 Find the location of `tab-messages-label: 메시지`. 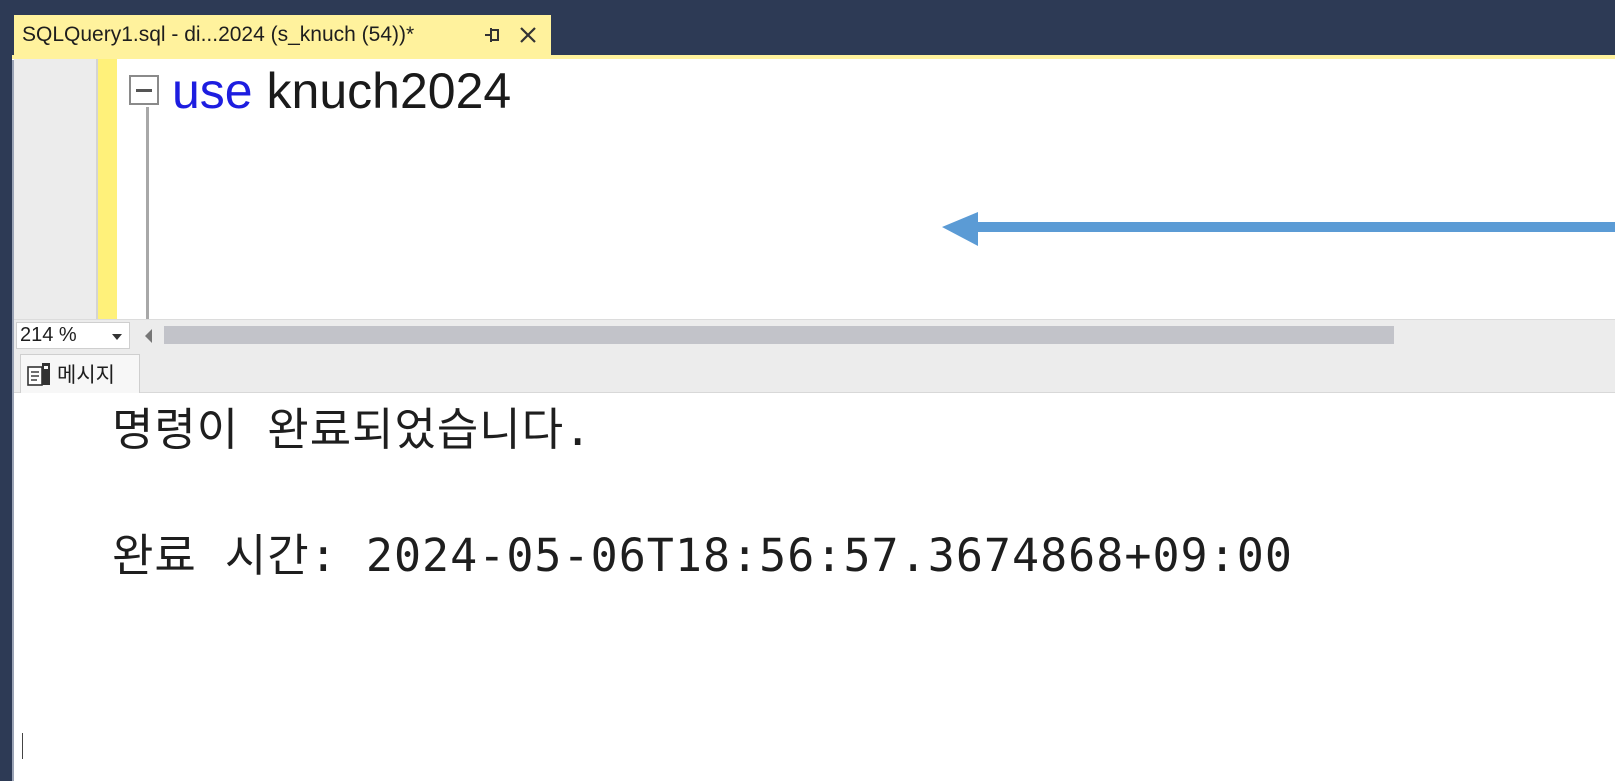

tab-messages-label: 메시지 is located at coordinates (86, 375).